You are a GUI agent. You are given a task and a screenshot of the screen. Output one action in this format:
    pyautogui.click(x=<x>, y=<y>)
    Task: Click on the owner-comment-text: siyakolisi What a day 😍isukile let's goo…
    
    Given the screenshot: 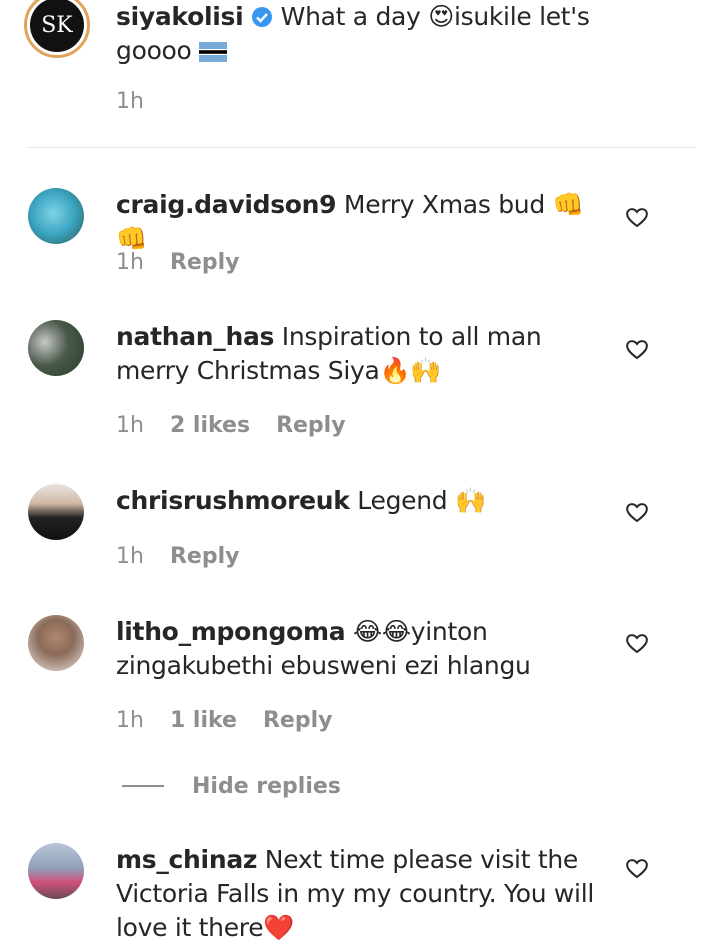 What is the action you would take?
    pyautogui.click(x=356, y=34)
    